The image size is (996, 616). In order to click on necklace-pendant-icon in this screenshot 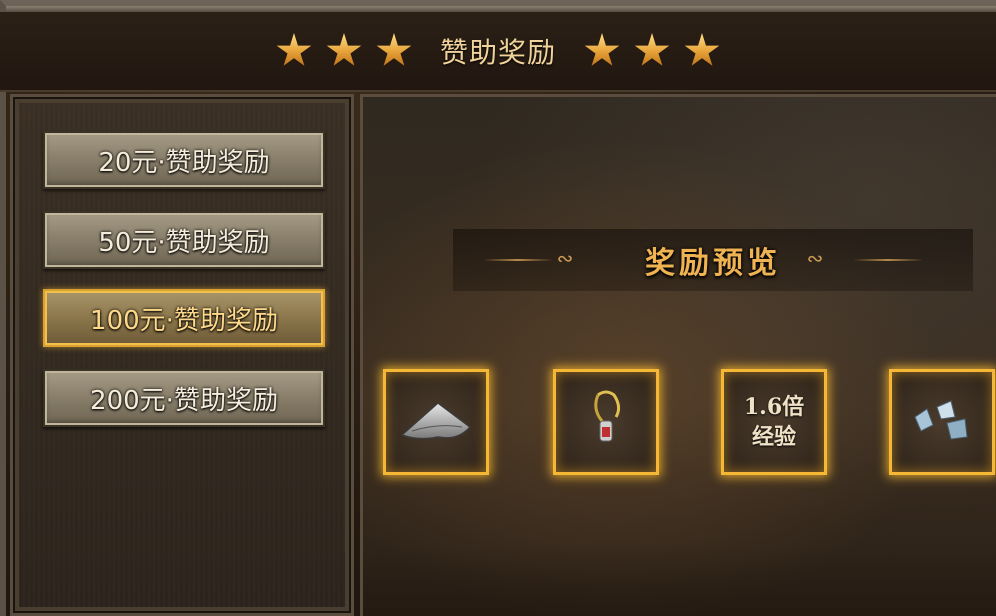, I will do `click(607, 416)`.